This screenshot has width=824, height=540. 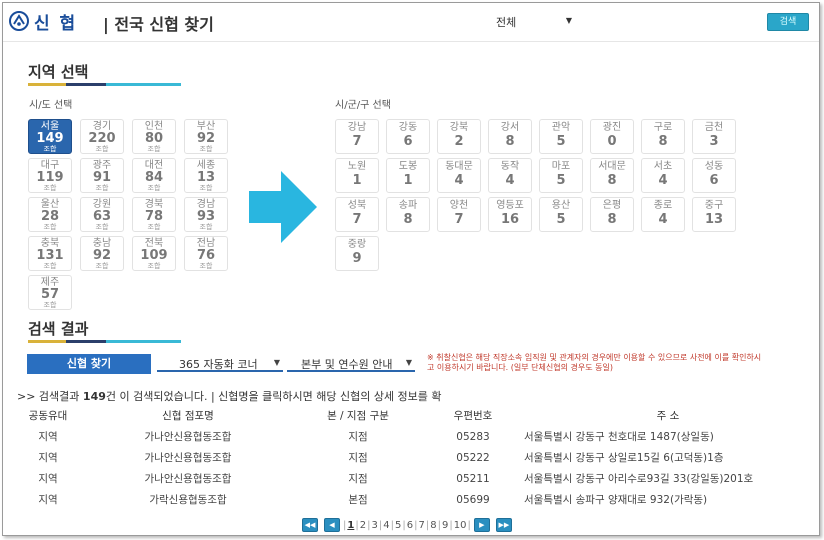 What do you see at coordinates (788, 22) in the screenshot?
I see `search-button: 검색` at bounding box center [788, 22].